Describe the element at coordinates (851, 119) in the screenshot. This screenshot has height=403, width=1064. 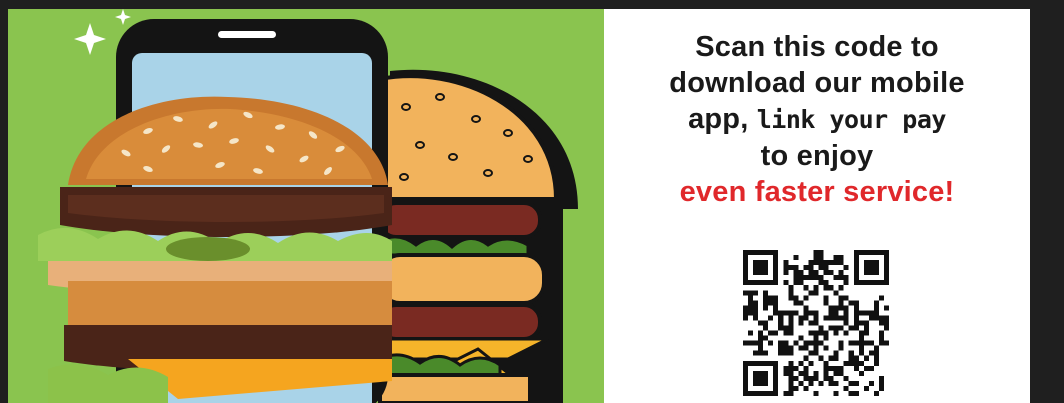
I see `link-your-pay-text: link your pay` at that location.